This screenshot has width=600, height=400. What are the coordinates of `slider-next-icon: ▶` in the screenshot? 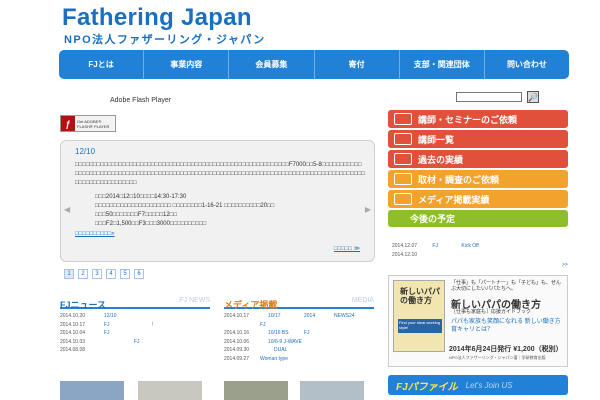 It's located at (368, 209).